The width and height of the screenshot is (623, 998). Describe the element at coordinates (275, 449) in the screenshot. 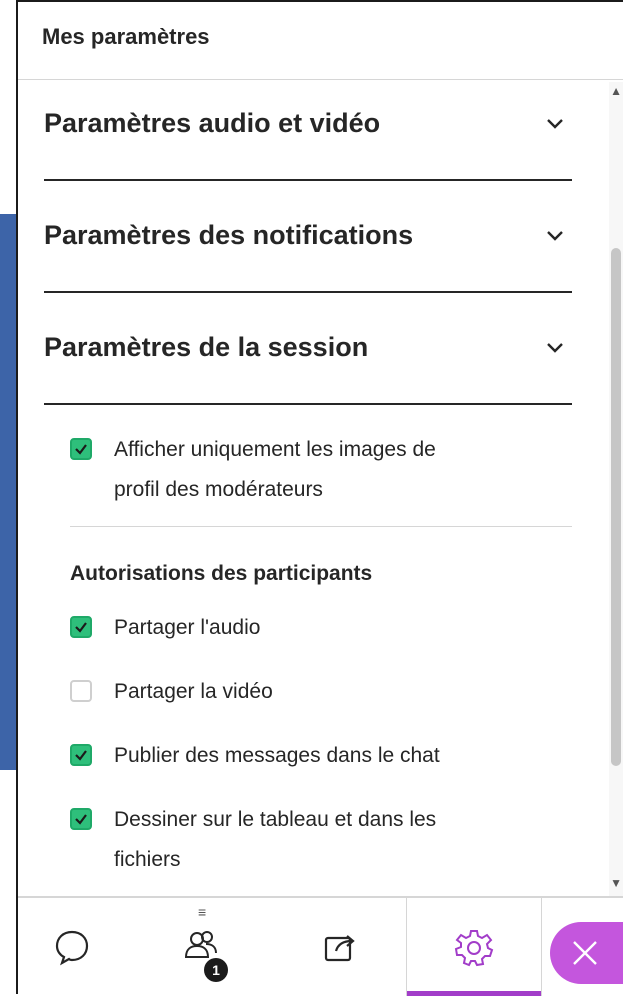

I see `profile-images-label: Afficher uniquement les images de` at that location.